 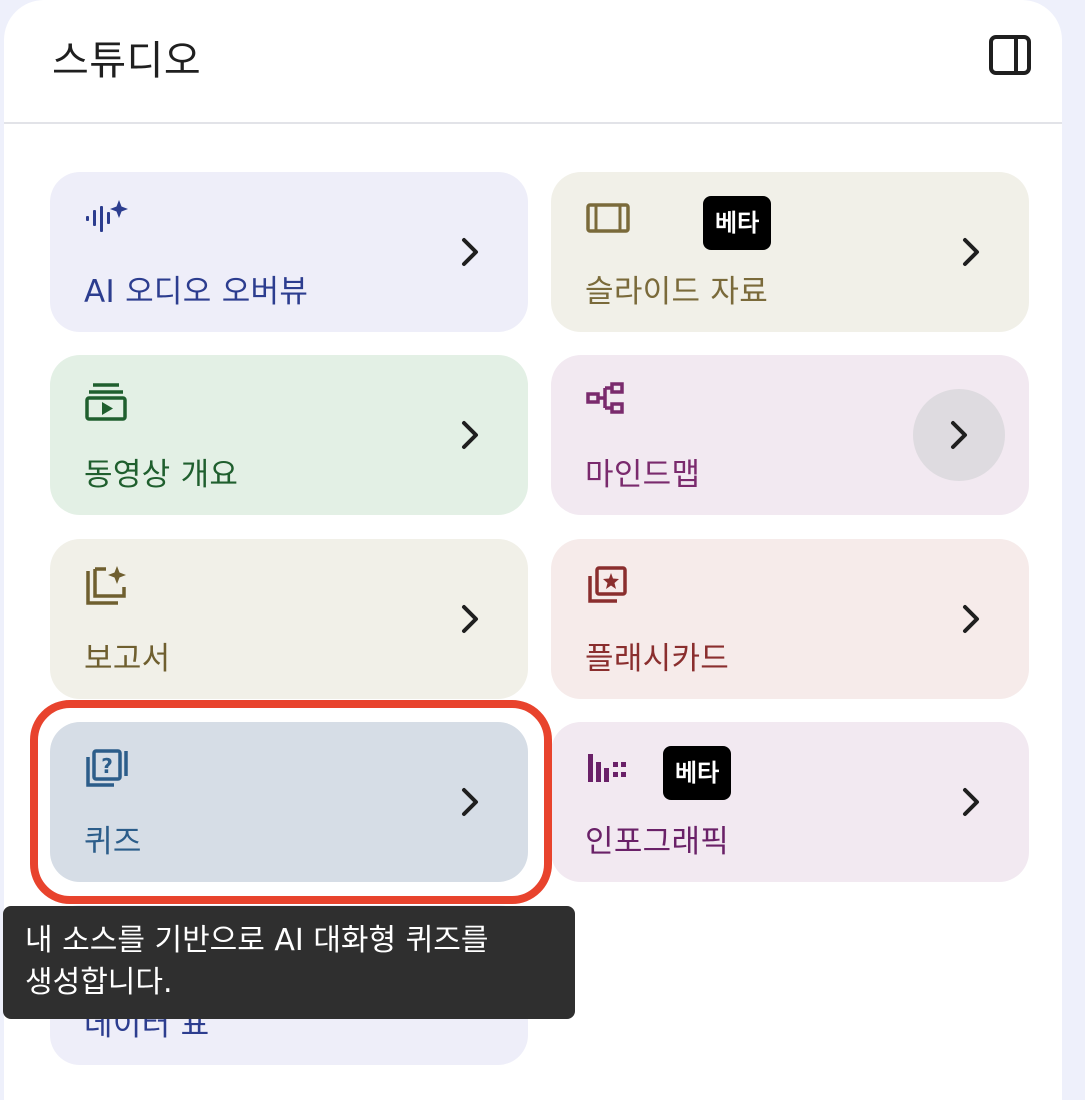 I want to click on mind-map-icon, so click(x=605, y=398).